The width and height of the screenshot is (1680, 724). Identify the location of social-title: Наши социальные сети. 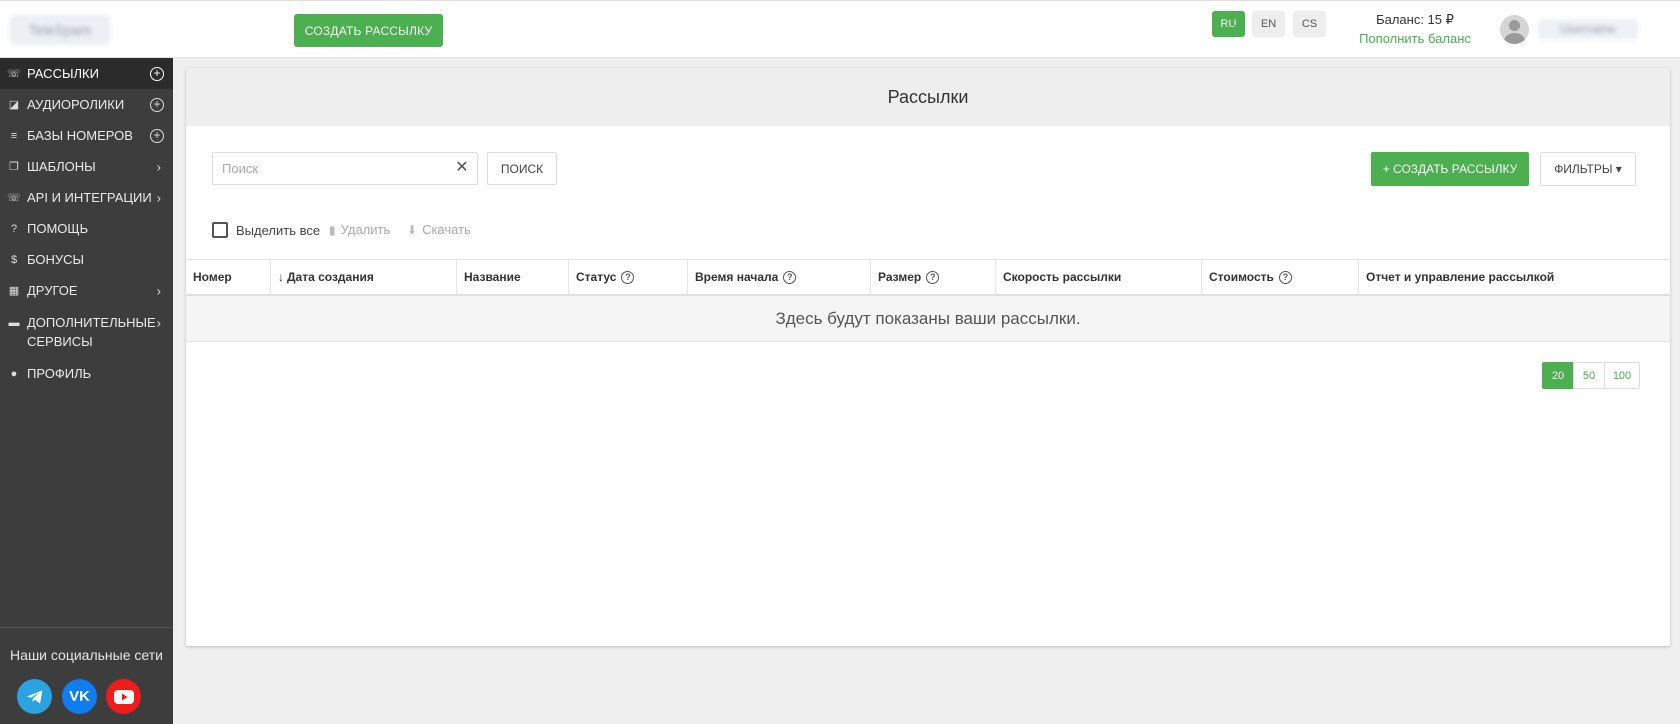
(86, 655).